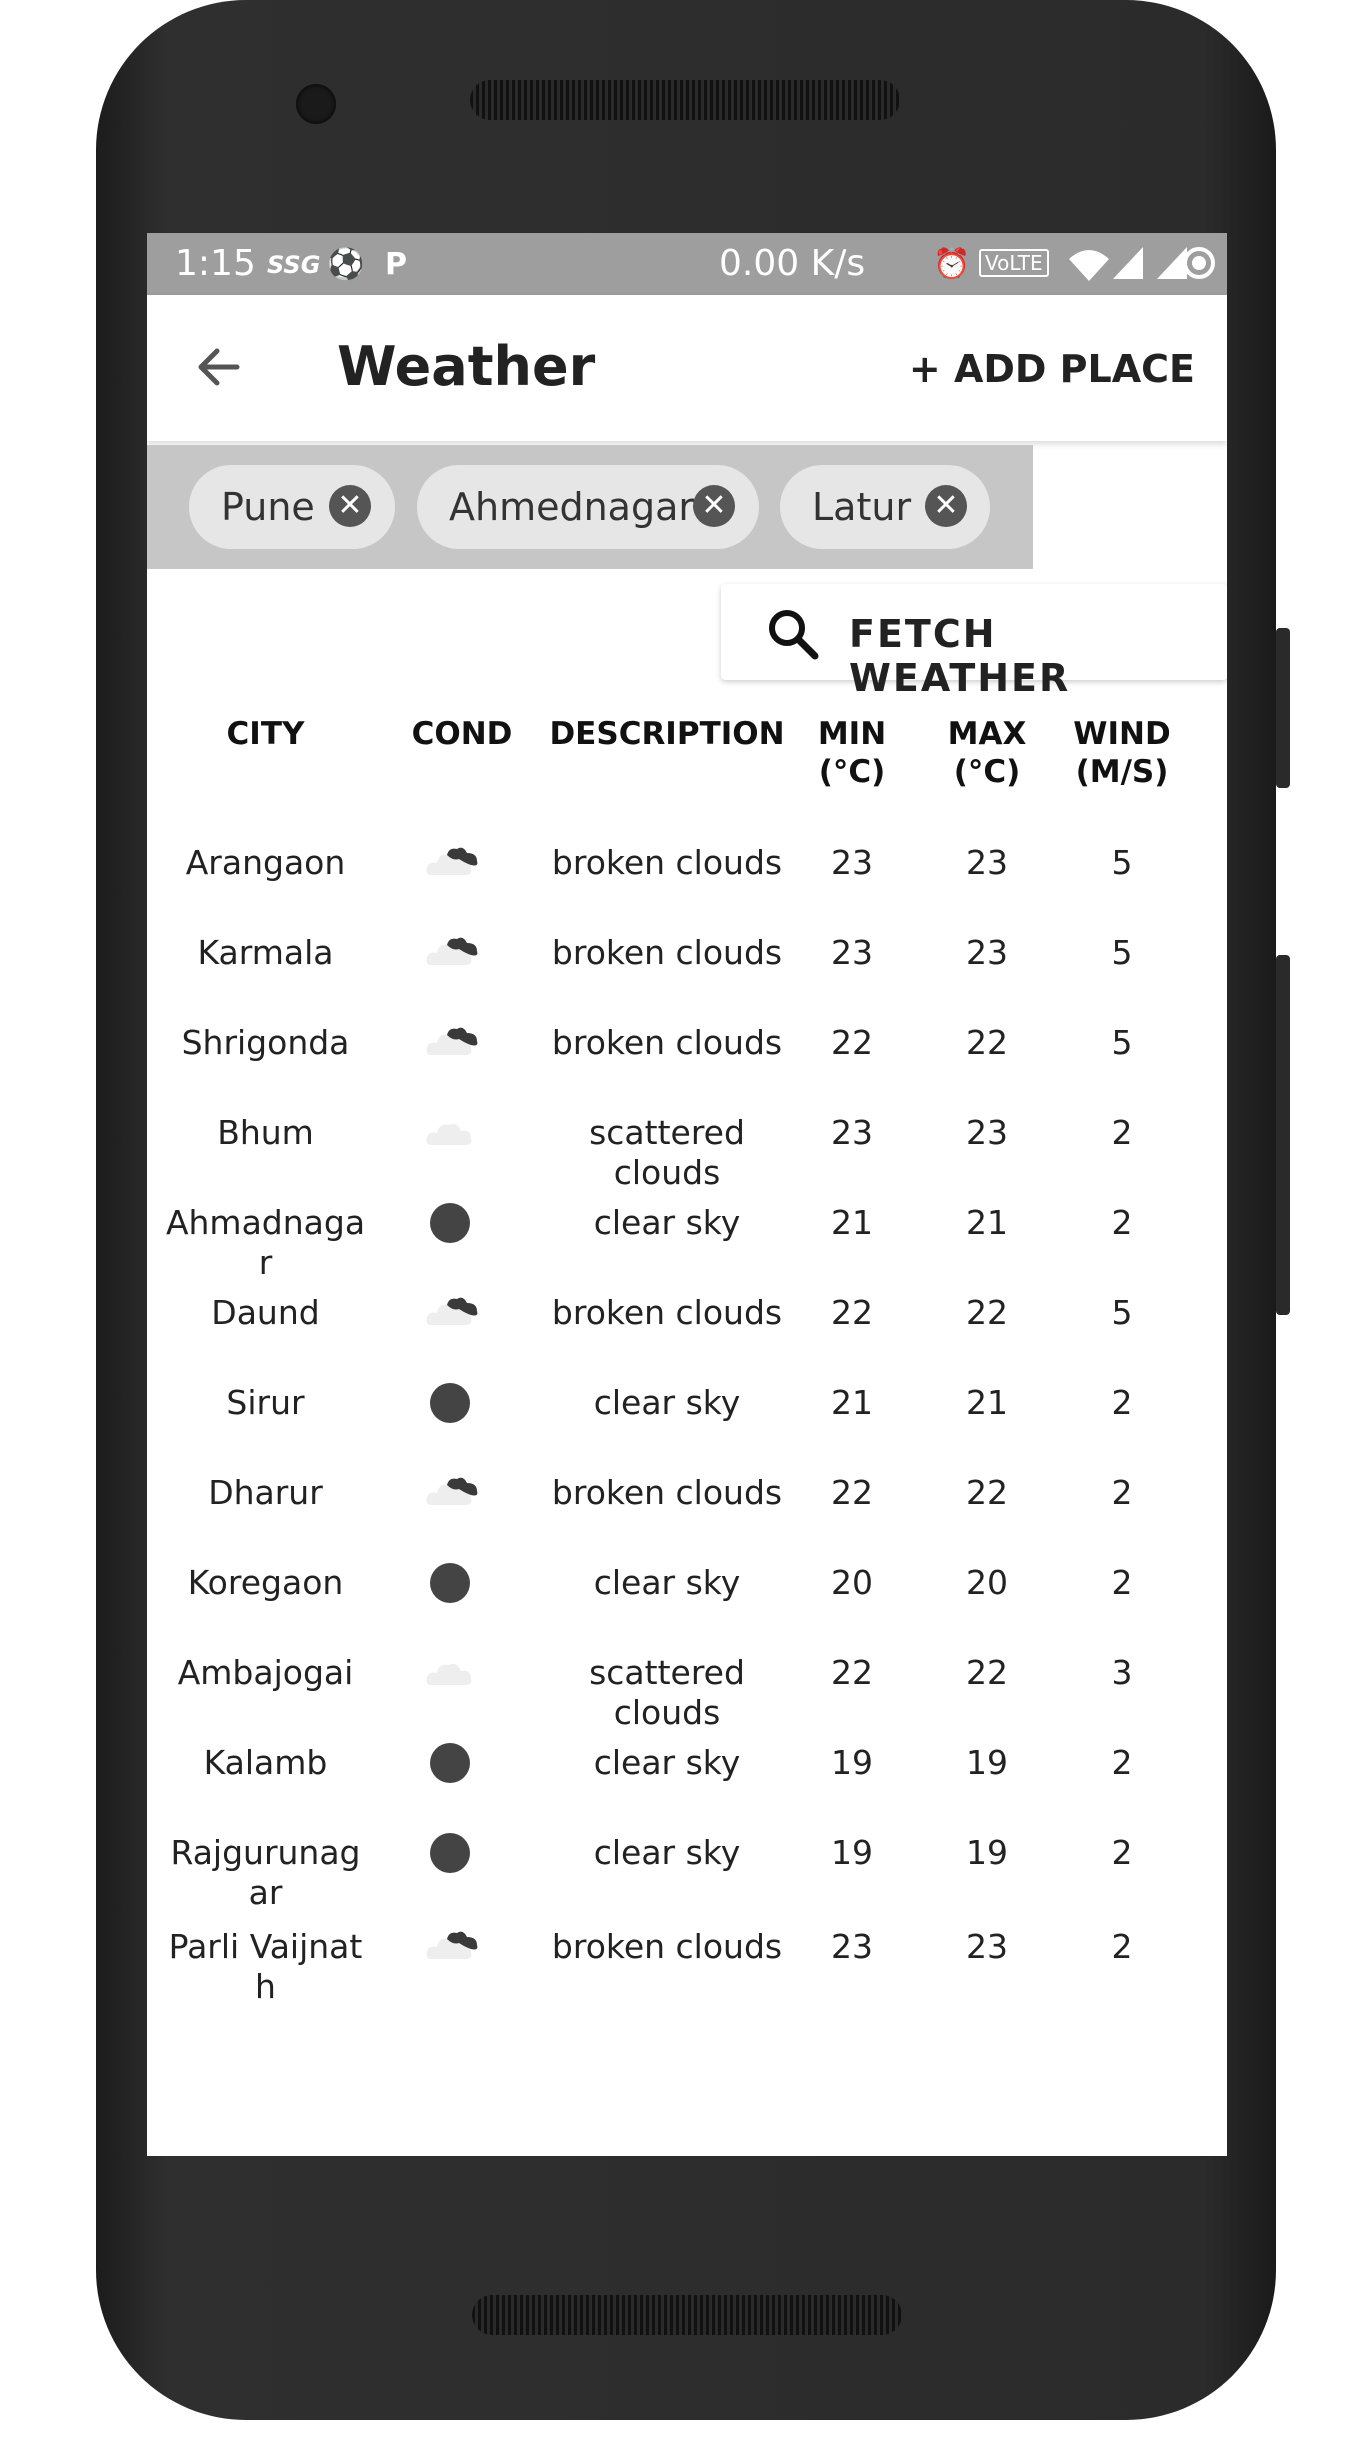 This screenshot has width=1370, height=2446. Describe the element at coordinates (265, 1762) in the screenshot. I see `city-cell: Kalamb` at that location.